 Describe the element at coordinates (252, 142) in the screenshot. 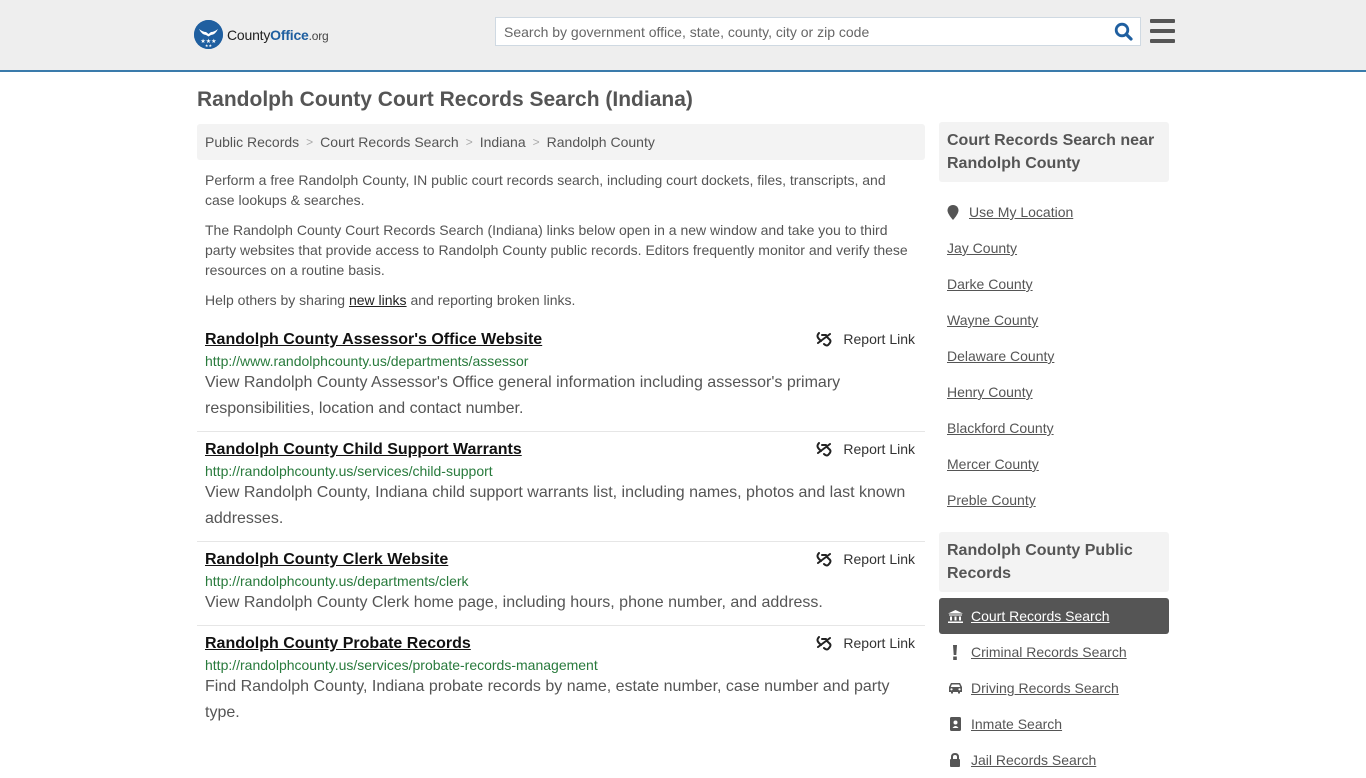

I see `breadcrumb-public-records: Public Records` at that location.